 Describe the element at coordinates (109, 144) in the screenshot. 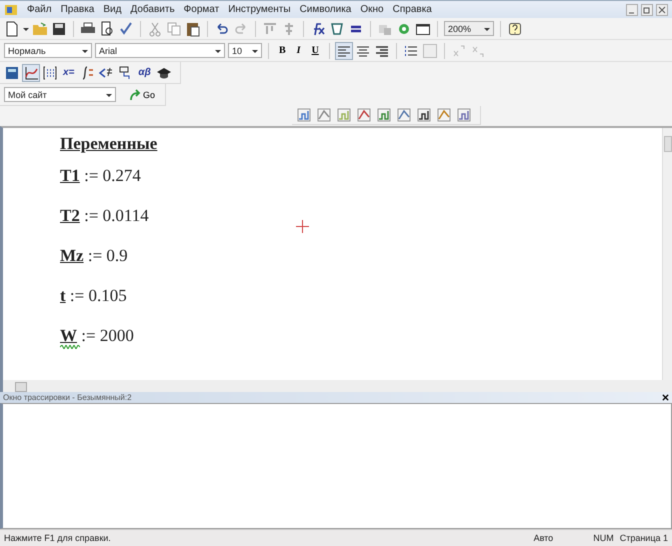

I see `section-heading: Переменные` at that location.